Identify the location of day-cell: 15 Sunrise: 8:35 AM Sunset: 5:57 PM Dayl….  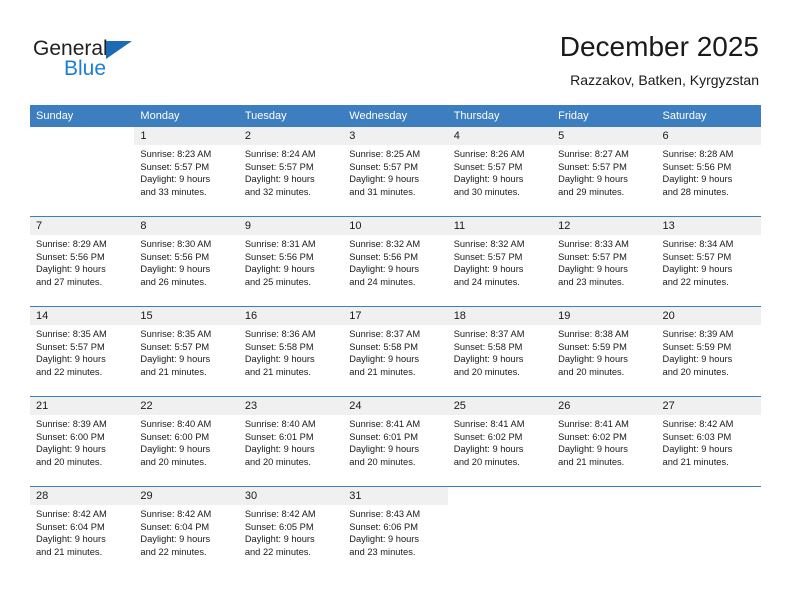
(186, 351).